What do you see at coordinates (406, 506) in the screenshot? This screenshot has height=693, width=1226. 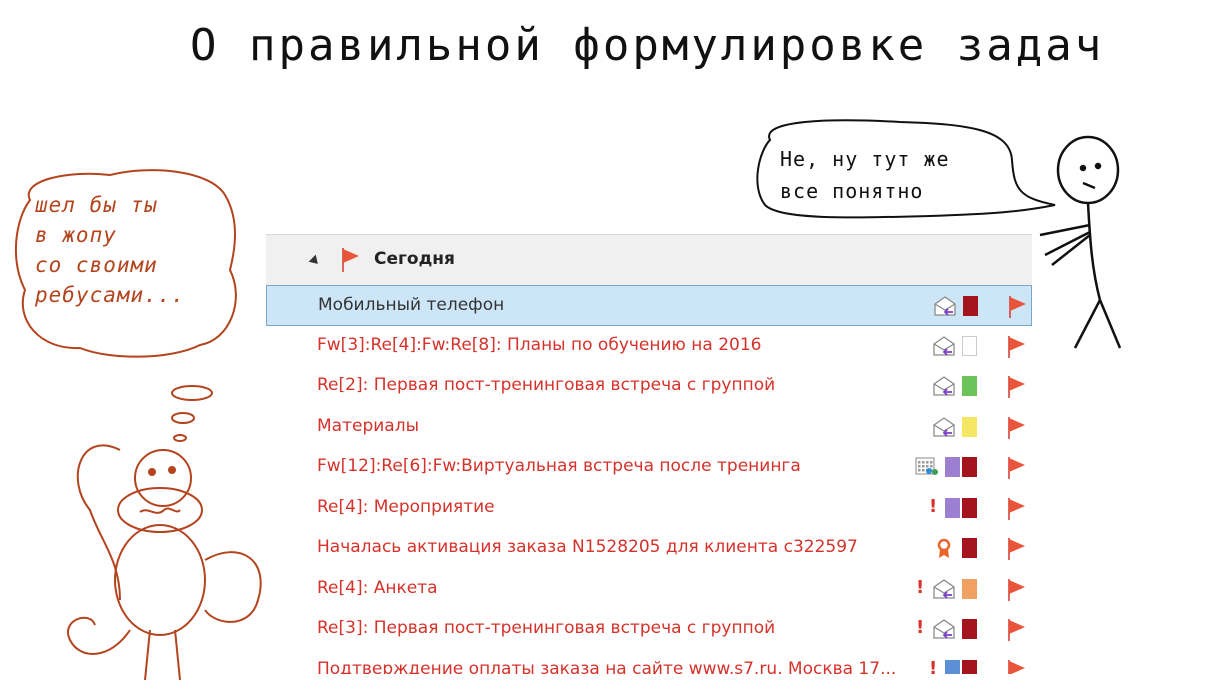 I see `mail-subject: Re[4]: Мероприятие` at bounding box center [406, 506].